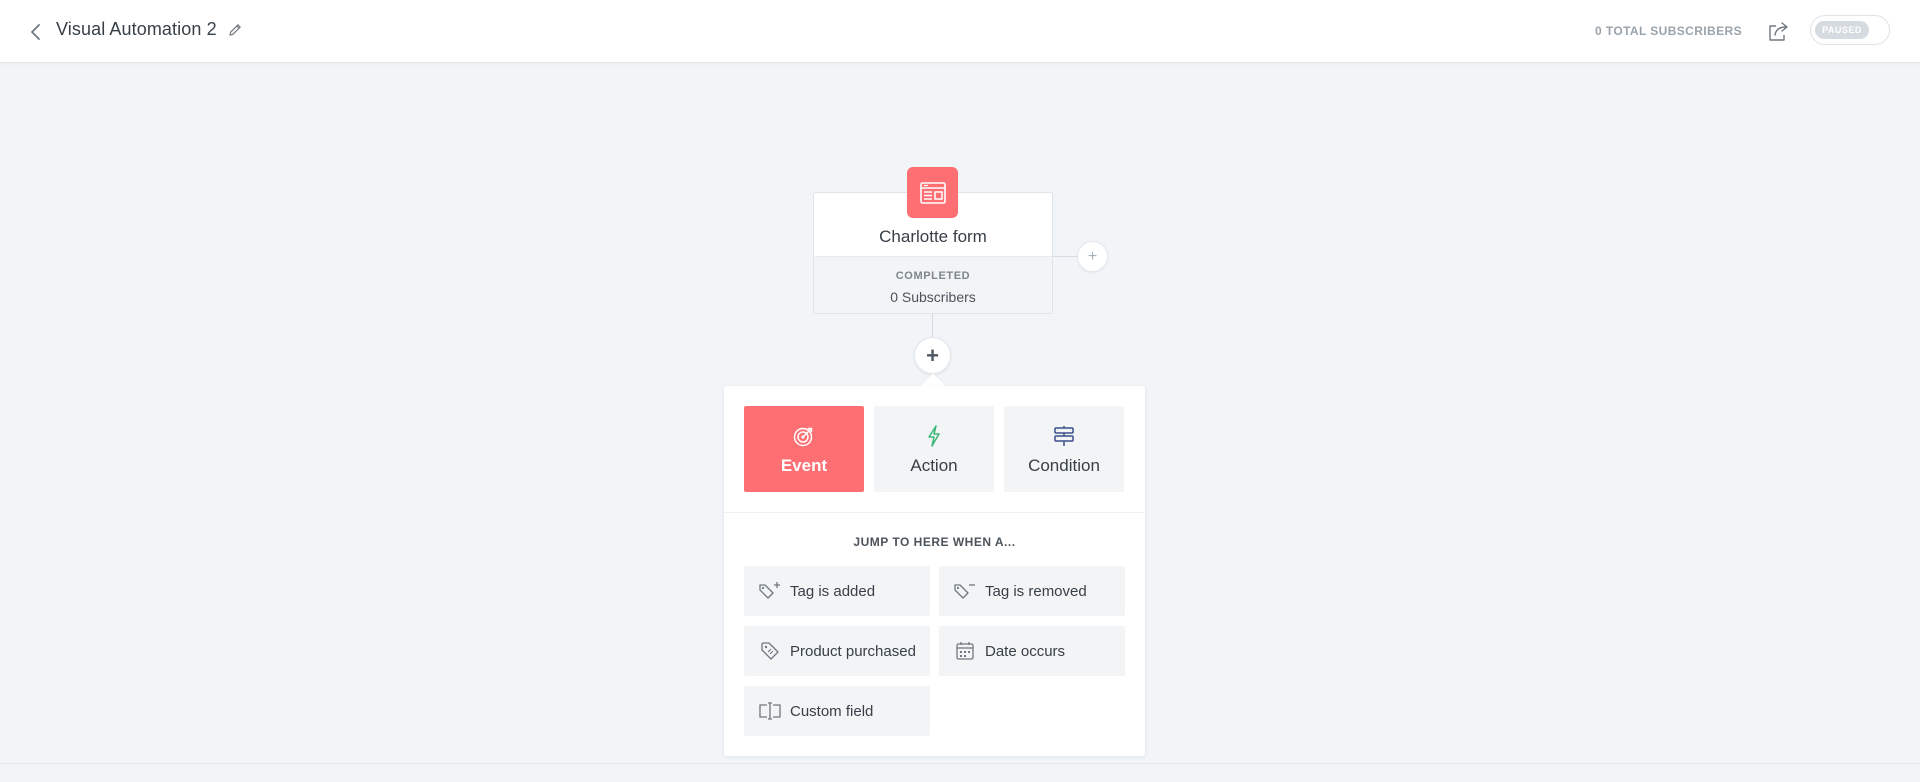 Image resolution: width=1920 pixels, height=782 pixels. What do you see at coordinates (933, 236) in the screenshot?
I see `form-node-title: Charlotte form` at bounding box center [933, 236].